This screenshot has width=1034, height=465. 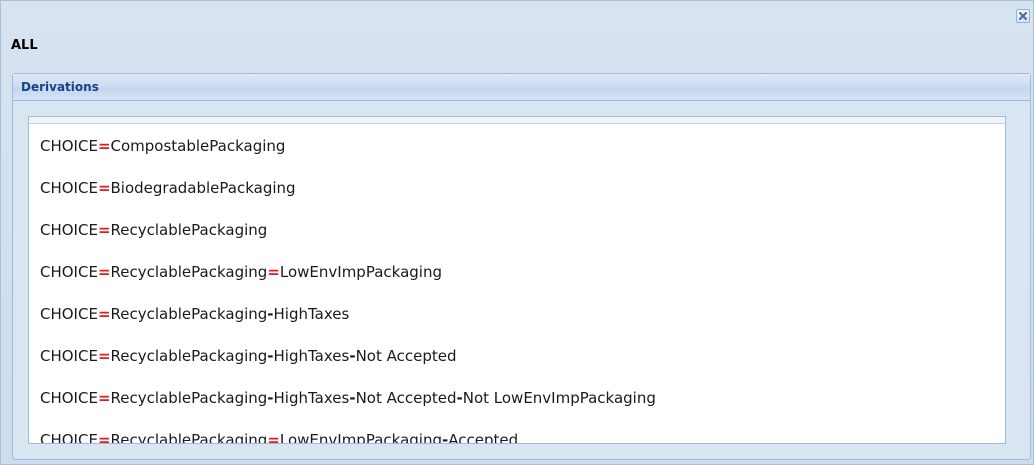 I want to click on close-icon, so click(x=1023, y=16).